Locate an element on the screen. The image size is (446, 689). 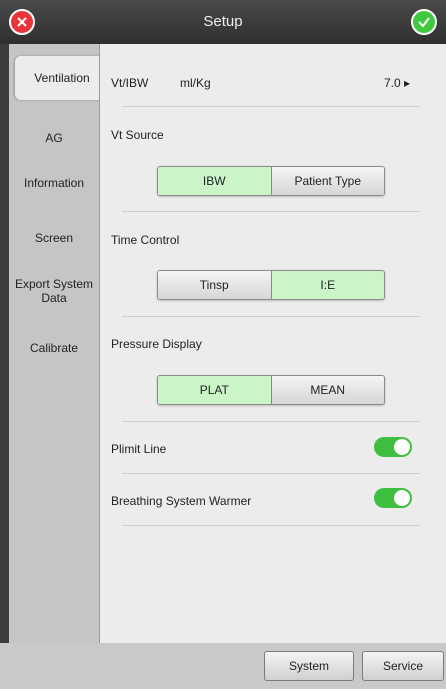
sidebar-item-label: AG is located at coordinates (54, 138).